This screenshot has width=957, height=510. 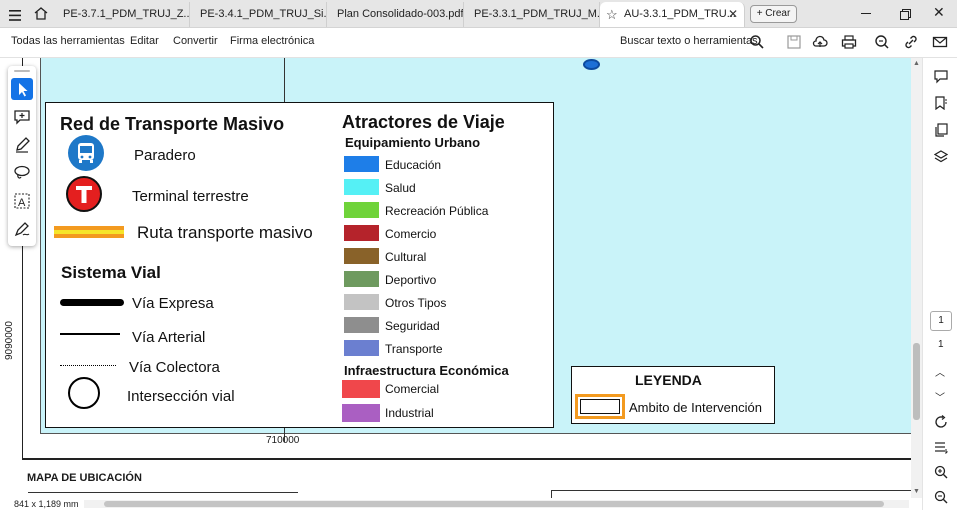 What do you see at coordinates (941, 497) in the screenshot?
I see `zoom-out-icon` at bounding box center [941, 497].